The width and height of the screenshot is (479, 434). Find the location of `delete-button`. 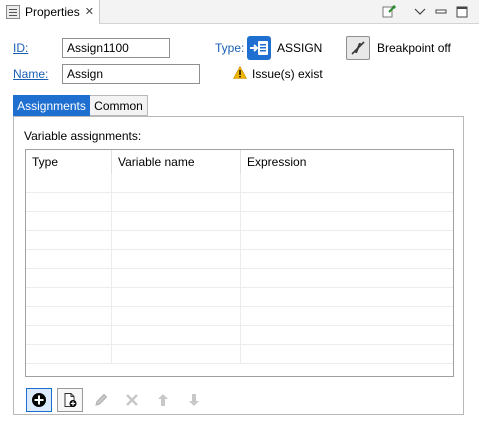

delete-button is located at coordinates (132, 400).